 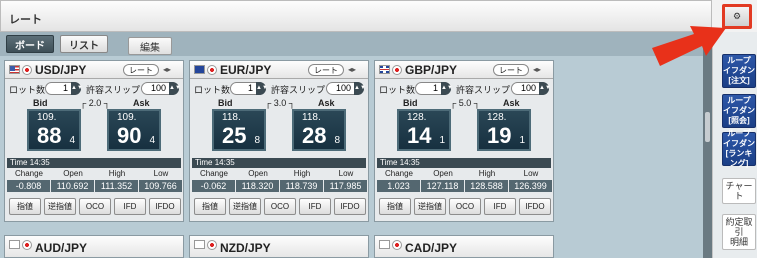 What do you see at coordinates (257, 186) in the screenshot?
I see `open-value: 118.320` at bounding box center [257, 186].